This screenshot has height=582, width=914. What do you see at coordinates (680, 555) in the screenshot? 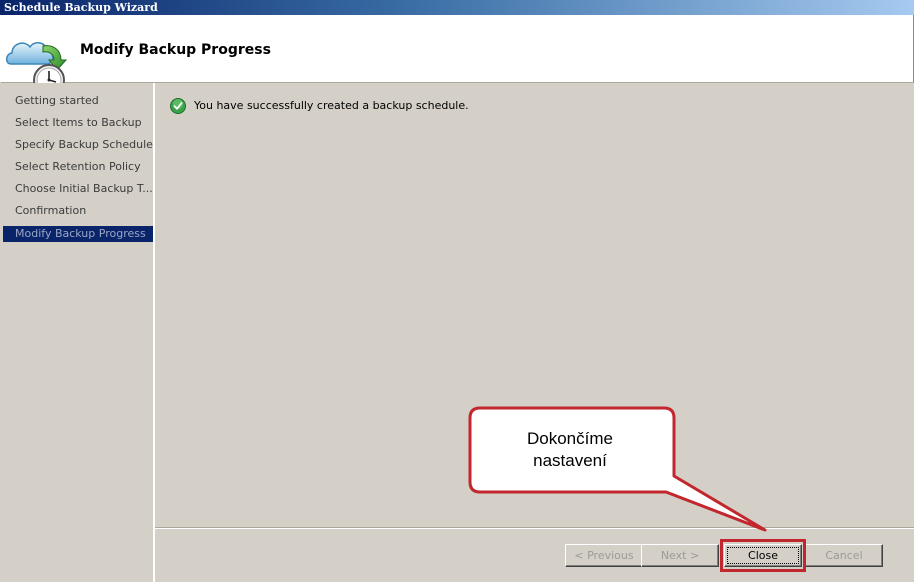
I see `next-button: Next >` at bounding box center [680, 555].